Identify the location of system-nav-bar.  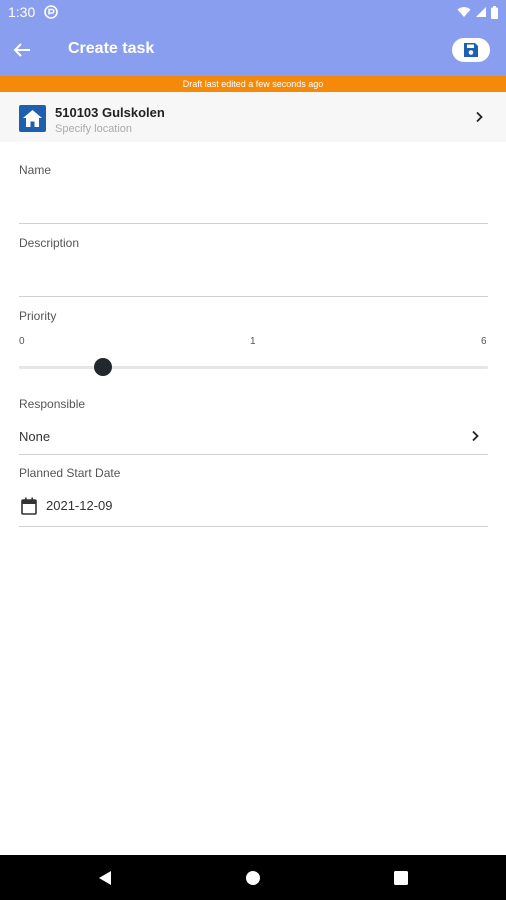
(253, 877).